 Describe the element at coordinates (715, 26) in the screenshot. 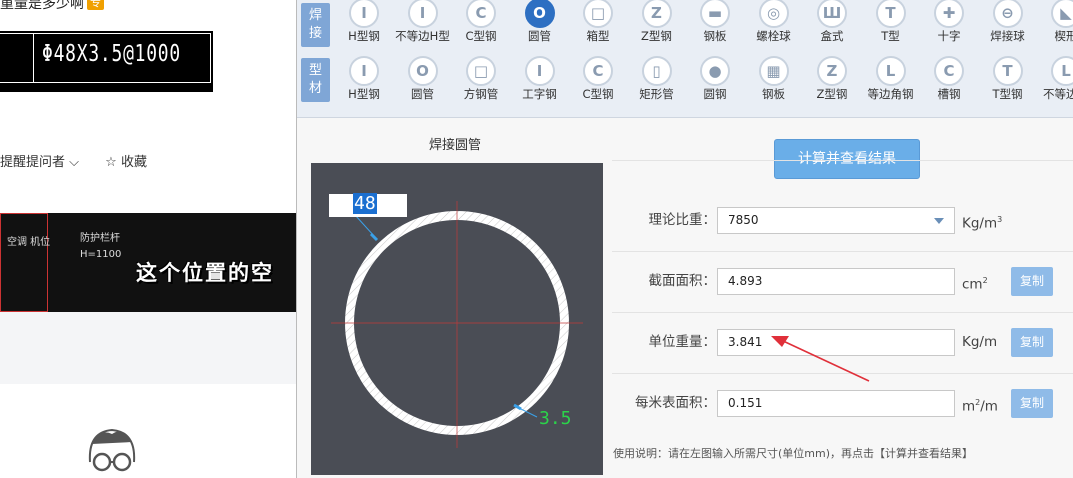

I see `welded-item-6: ▬ 钢板` at that location.